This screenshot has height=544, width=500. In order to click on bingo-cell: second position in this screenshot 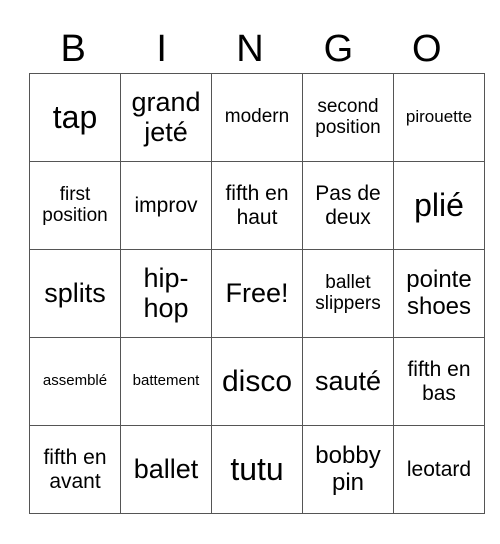, I will do `click(348, 117)`.